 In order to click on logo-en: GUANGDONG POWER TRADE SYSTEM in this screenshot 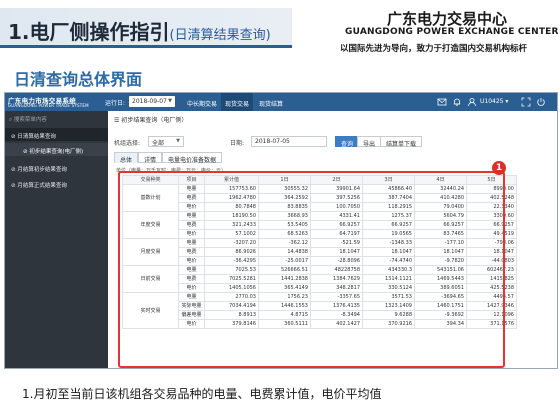, I will do `click(48, 105)`.